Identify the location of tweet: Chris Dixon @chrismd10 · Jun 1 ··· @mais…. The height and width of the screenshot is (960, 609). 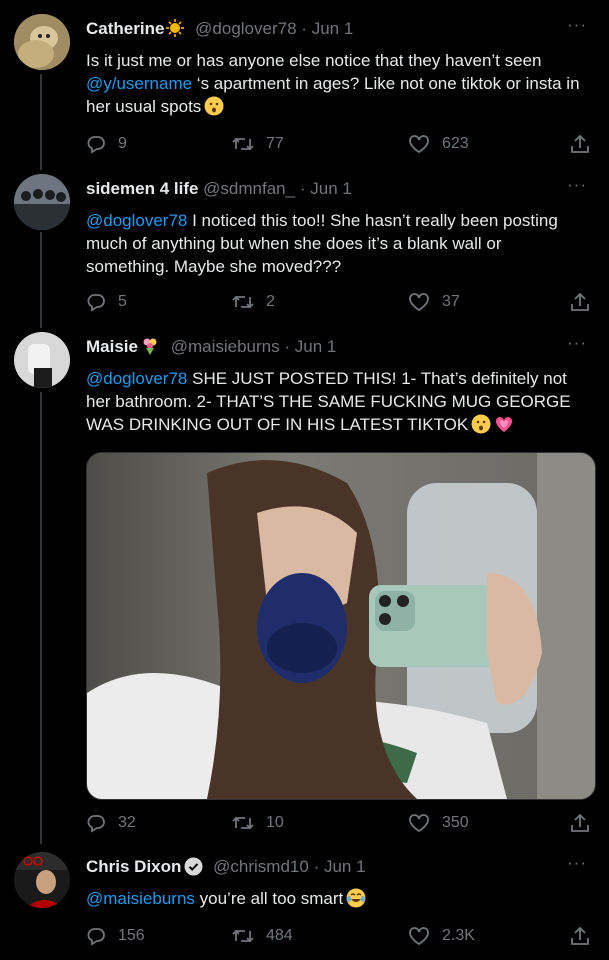
(304, 905).